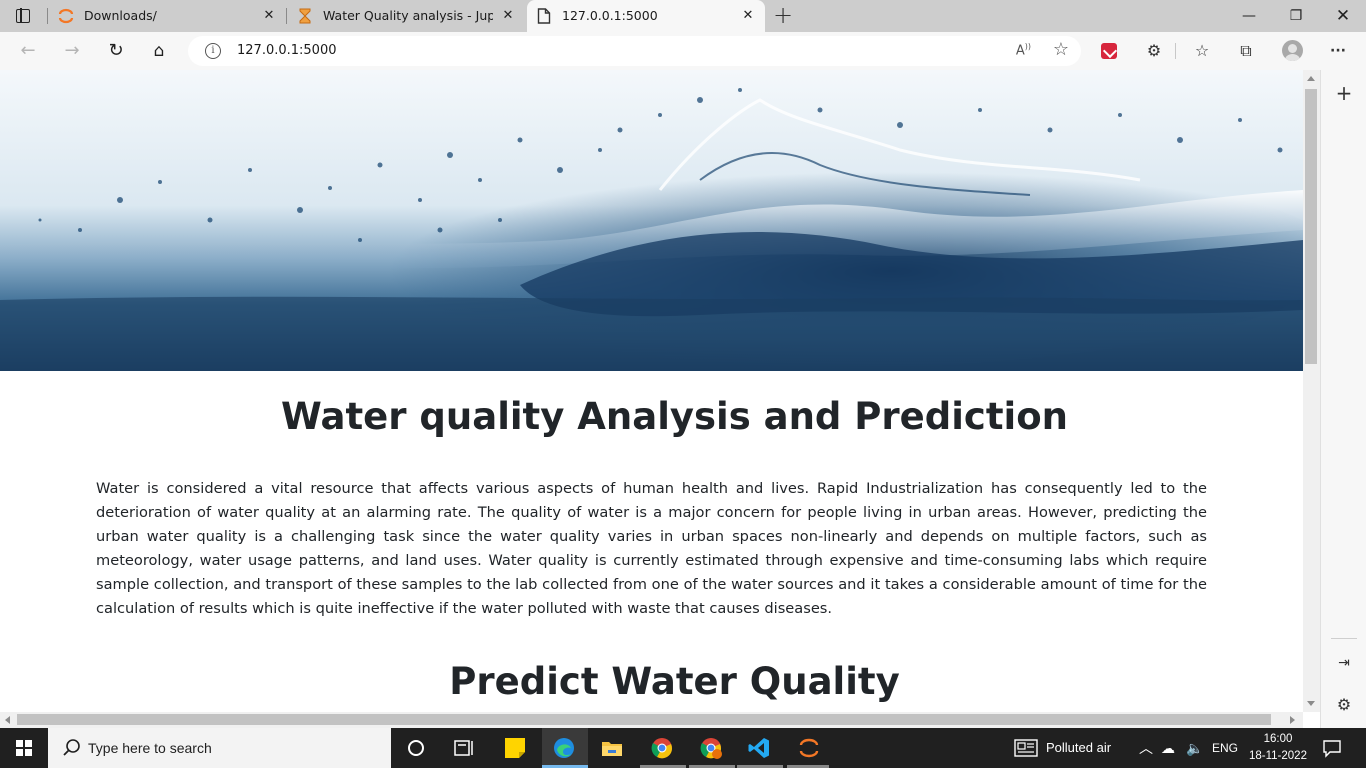 The image size is (1366, 768). Describe the element at coordinates (1278, 756) in the screenshot. I see `clock-date: 18-11-2022` at that location.